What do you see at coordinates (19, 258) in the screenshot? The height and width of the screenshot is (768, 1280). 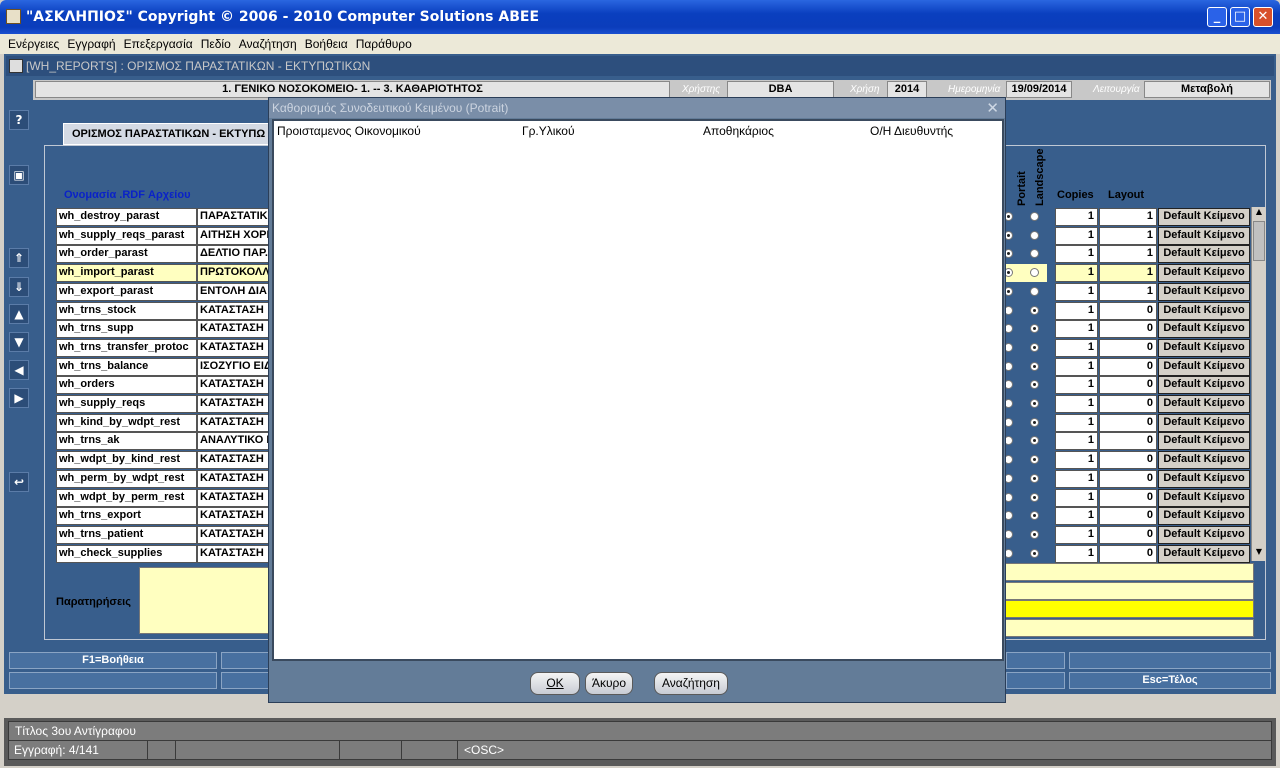 I see `first-record-icon: ⇑` at bounding box center [19, 258].